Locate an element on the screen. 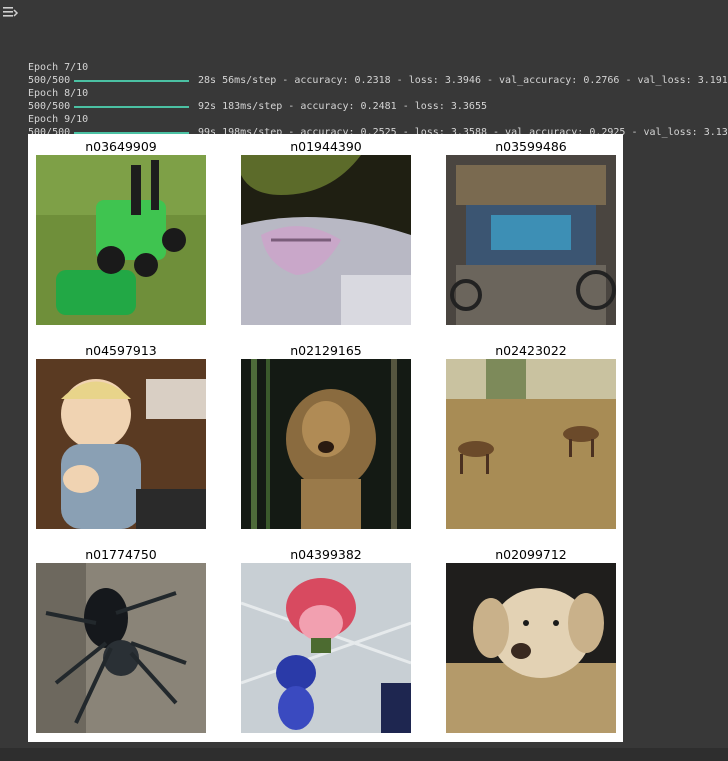 This screenshot has height=761, width=728. image-label: n02099712 is located at coordinates (531, 554).